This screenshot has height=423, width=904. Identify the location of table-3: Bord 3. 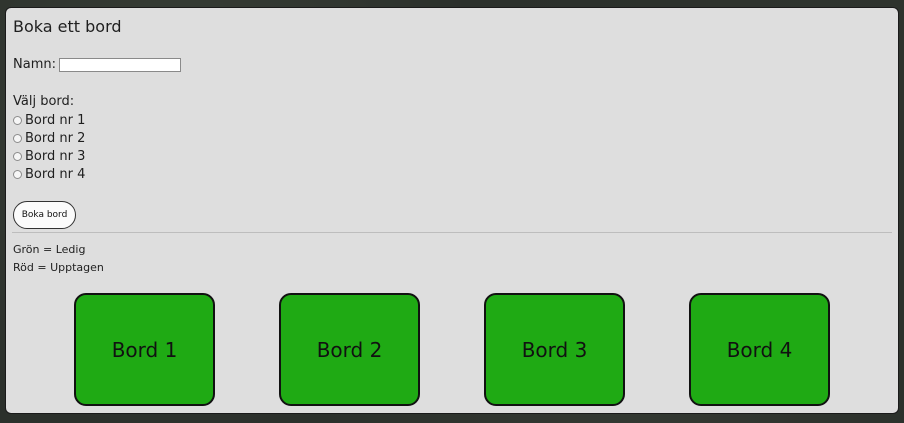
(554, 349).